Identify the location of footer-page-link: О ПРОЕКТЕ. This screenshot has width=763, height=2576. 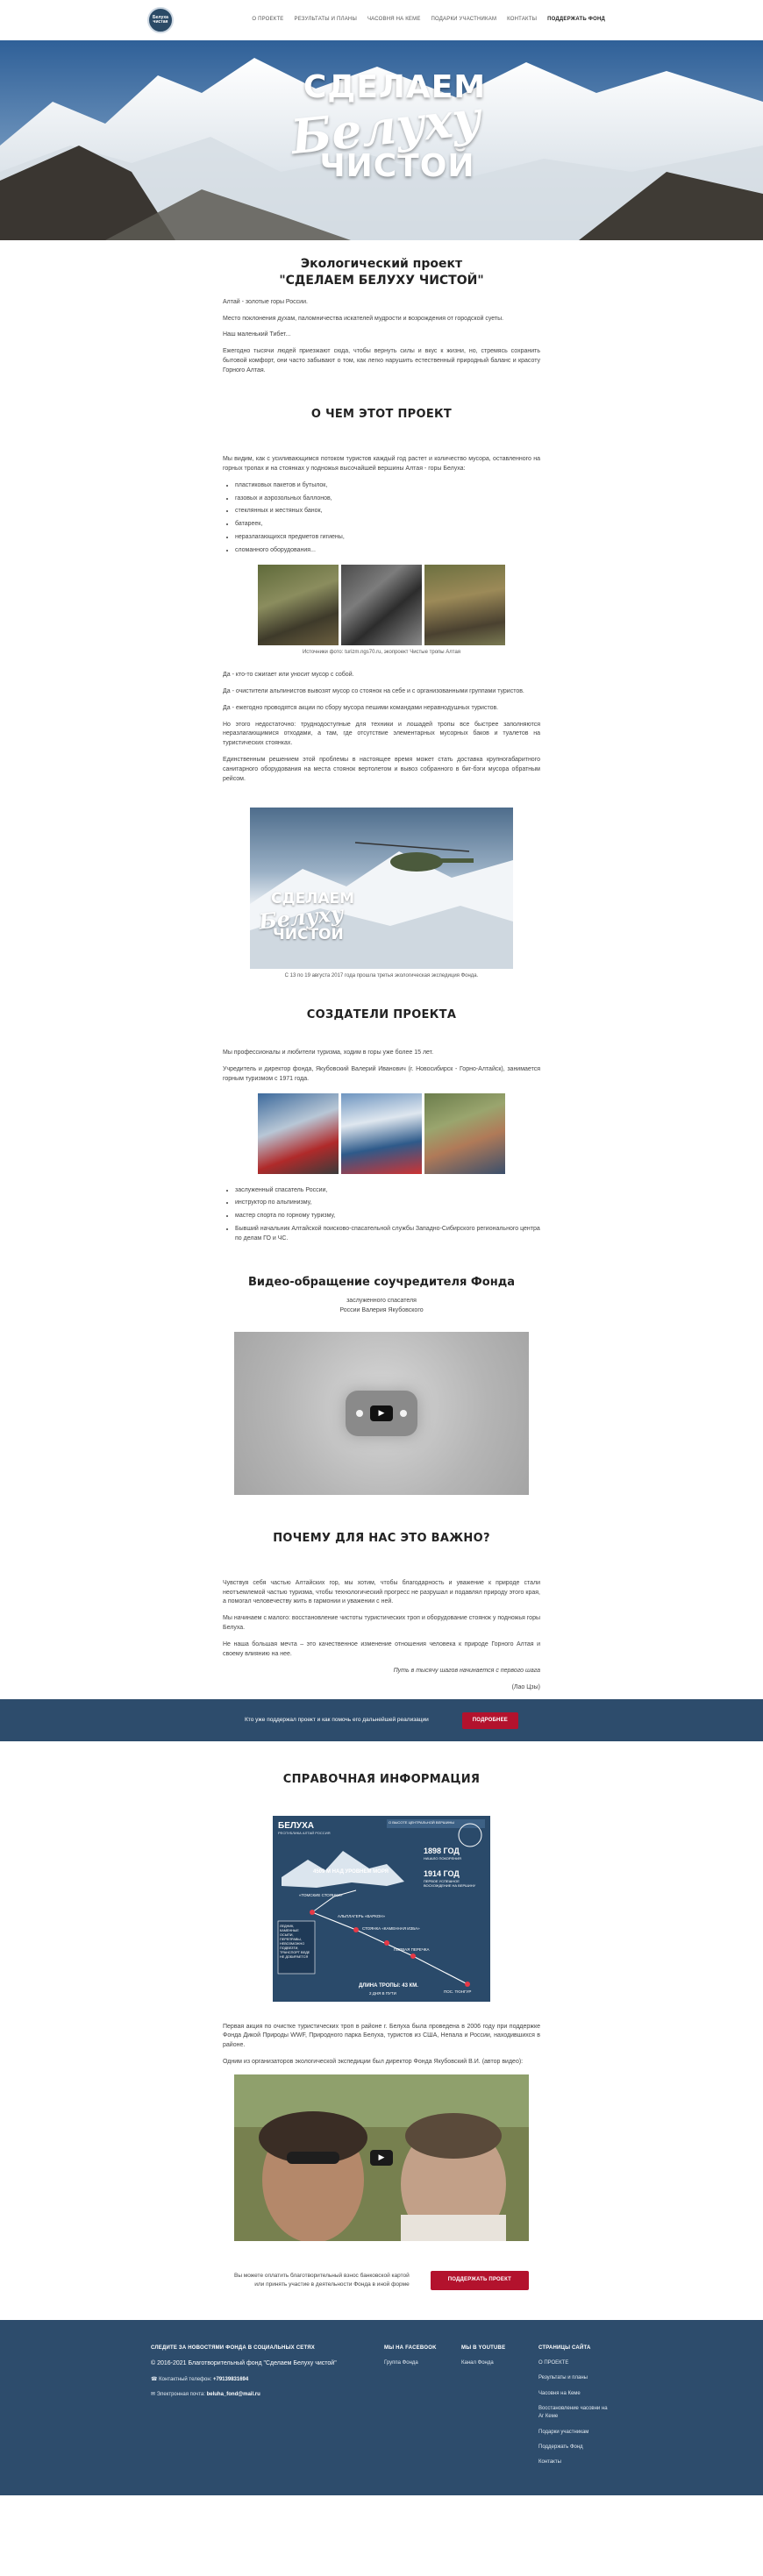
(574, 2363).